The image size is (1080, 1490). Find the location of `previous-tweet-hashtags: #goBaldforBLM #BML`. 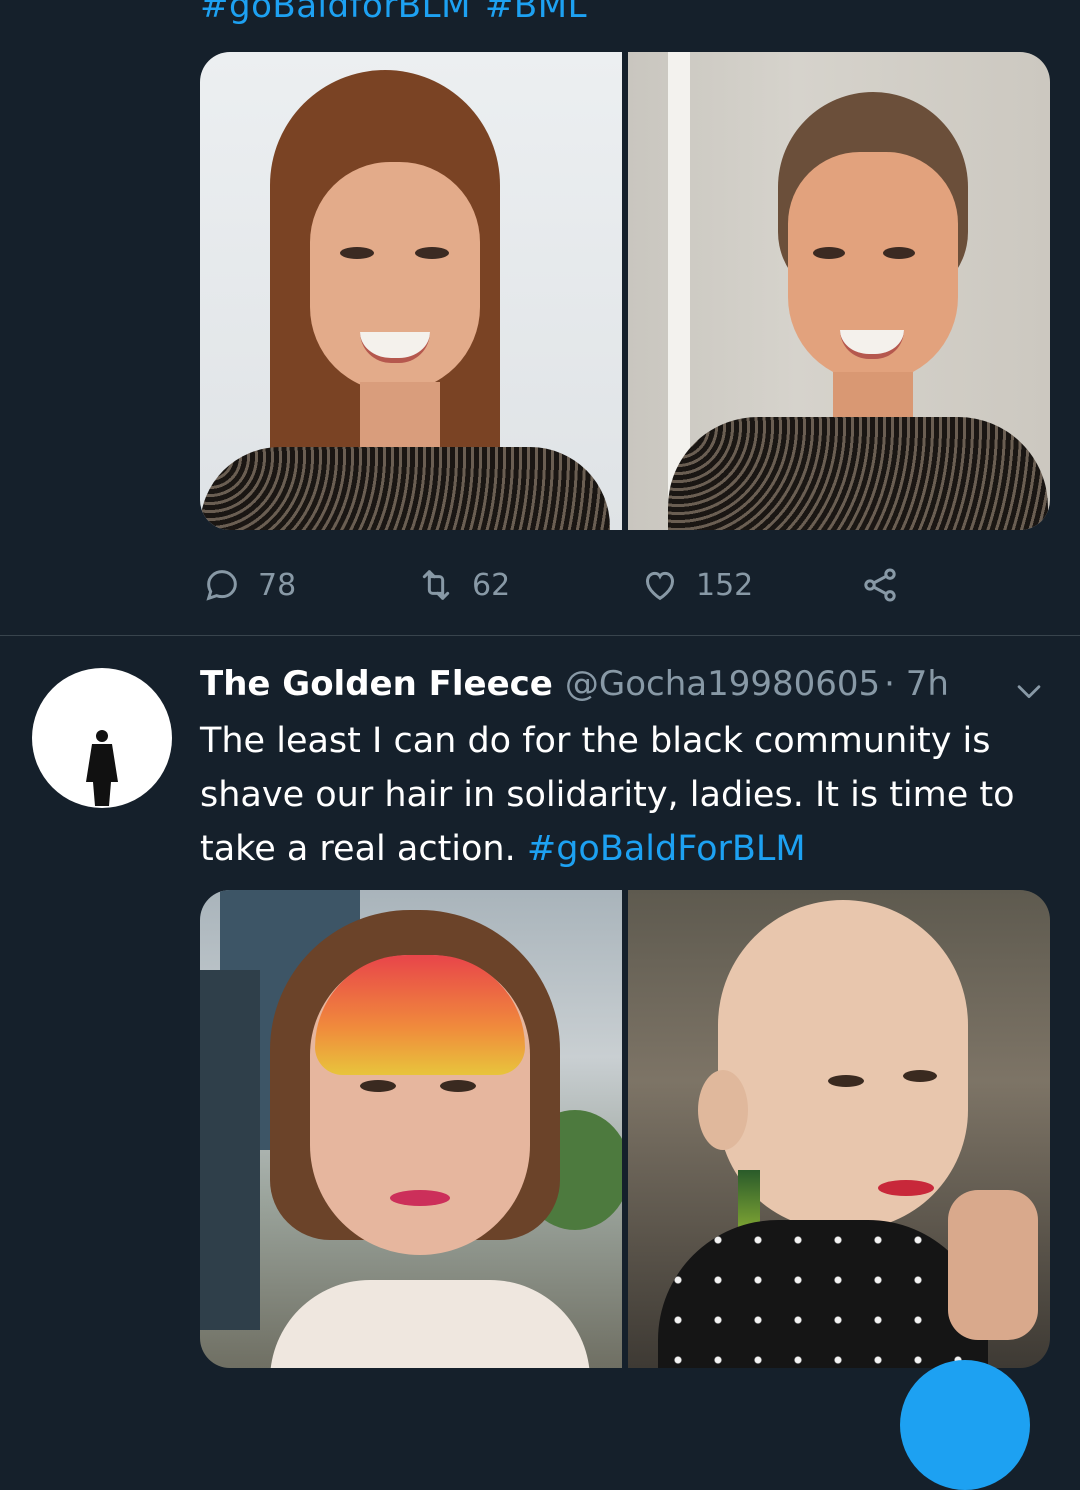

previous-tweet-hashtags: #goBaldforBLM #BML is located at coordinates (393, 13).